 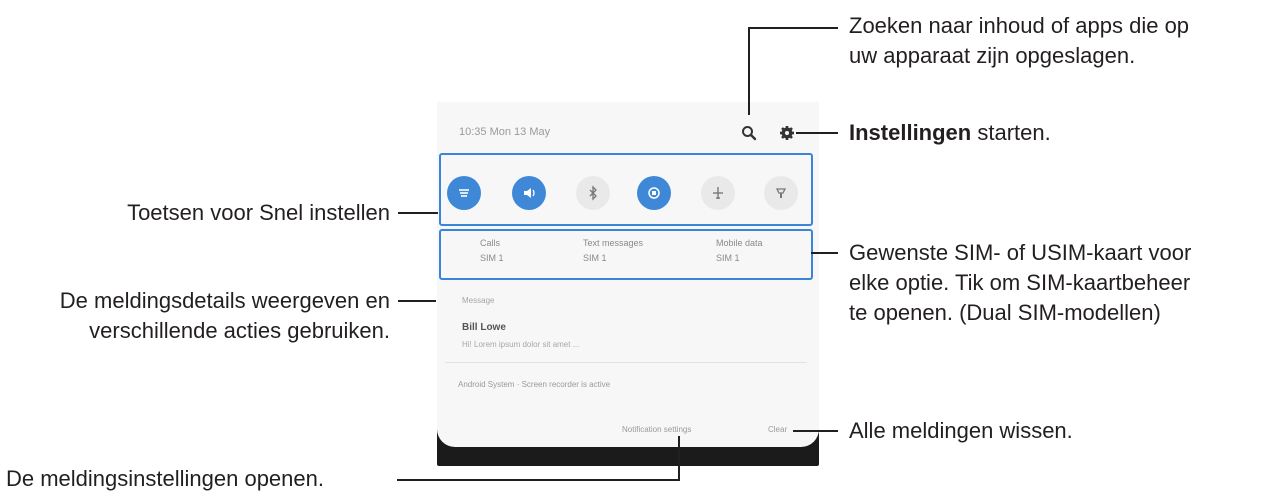 I want to click on sim-option-calls: Calls SIM 1, so click(x=492, y=250).